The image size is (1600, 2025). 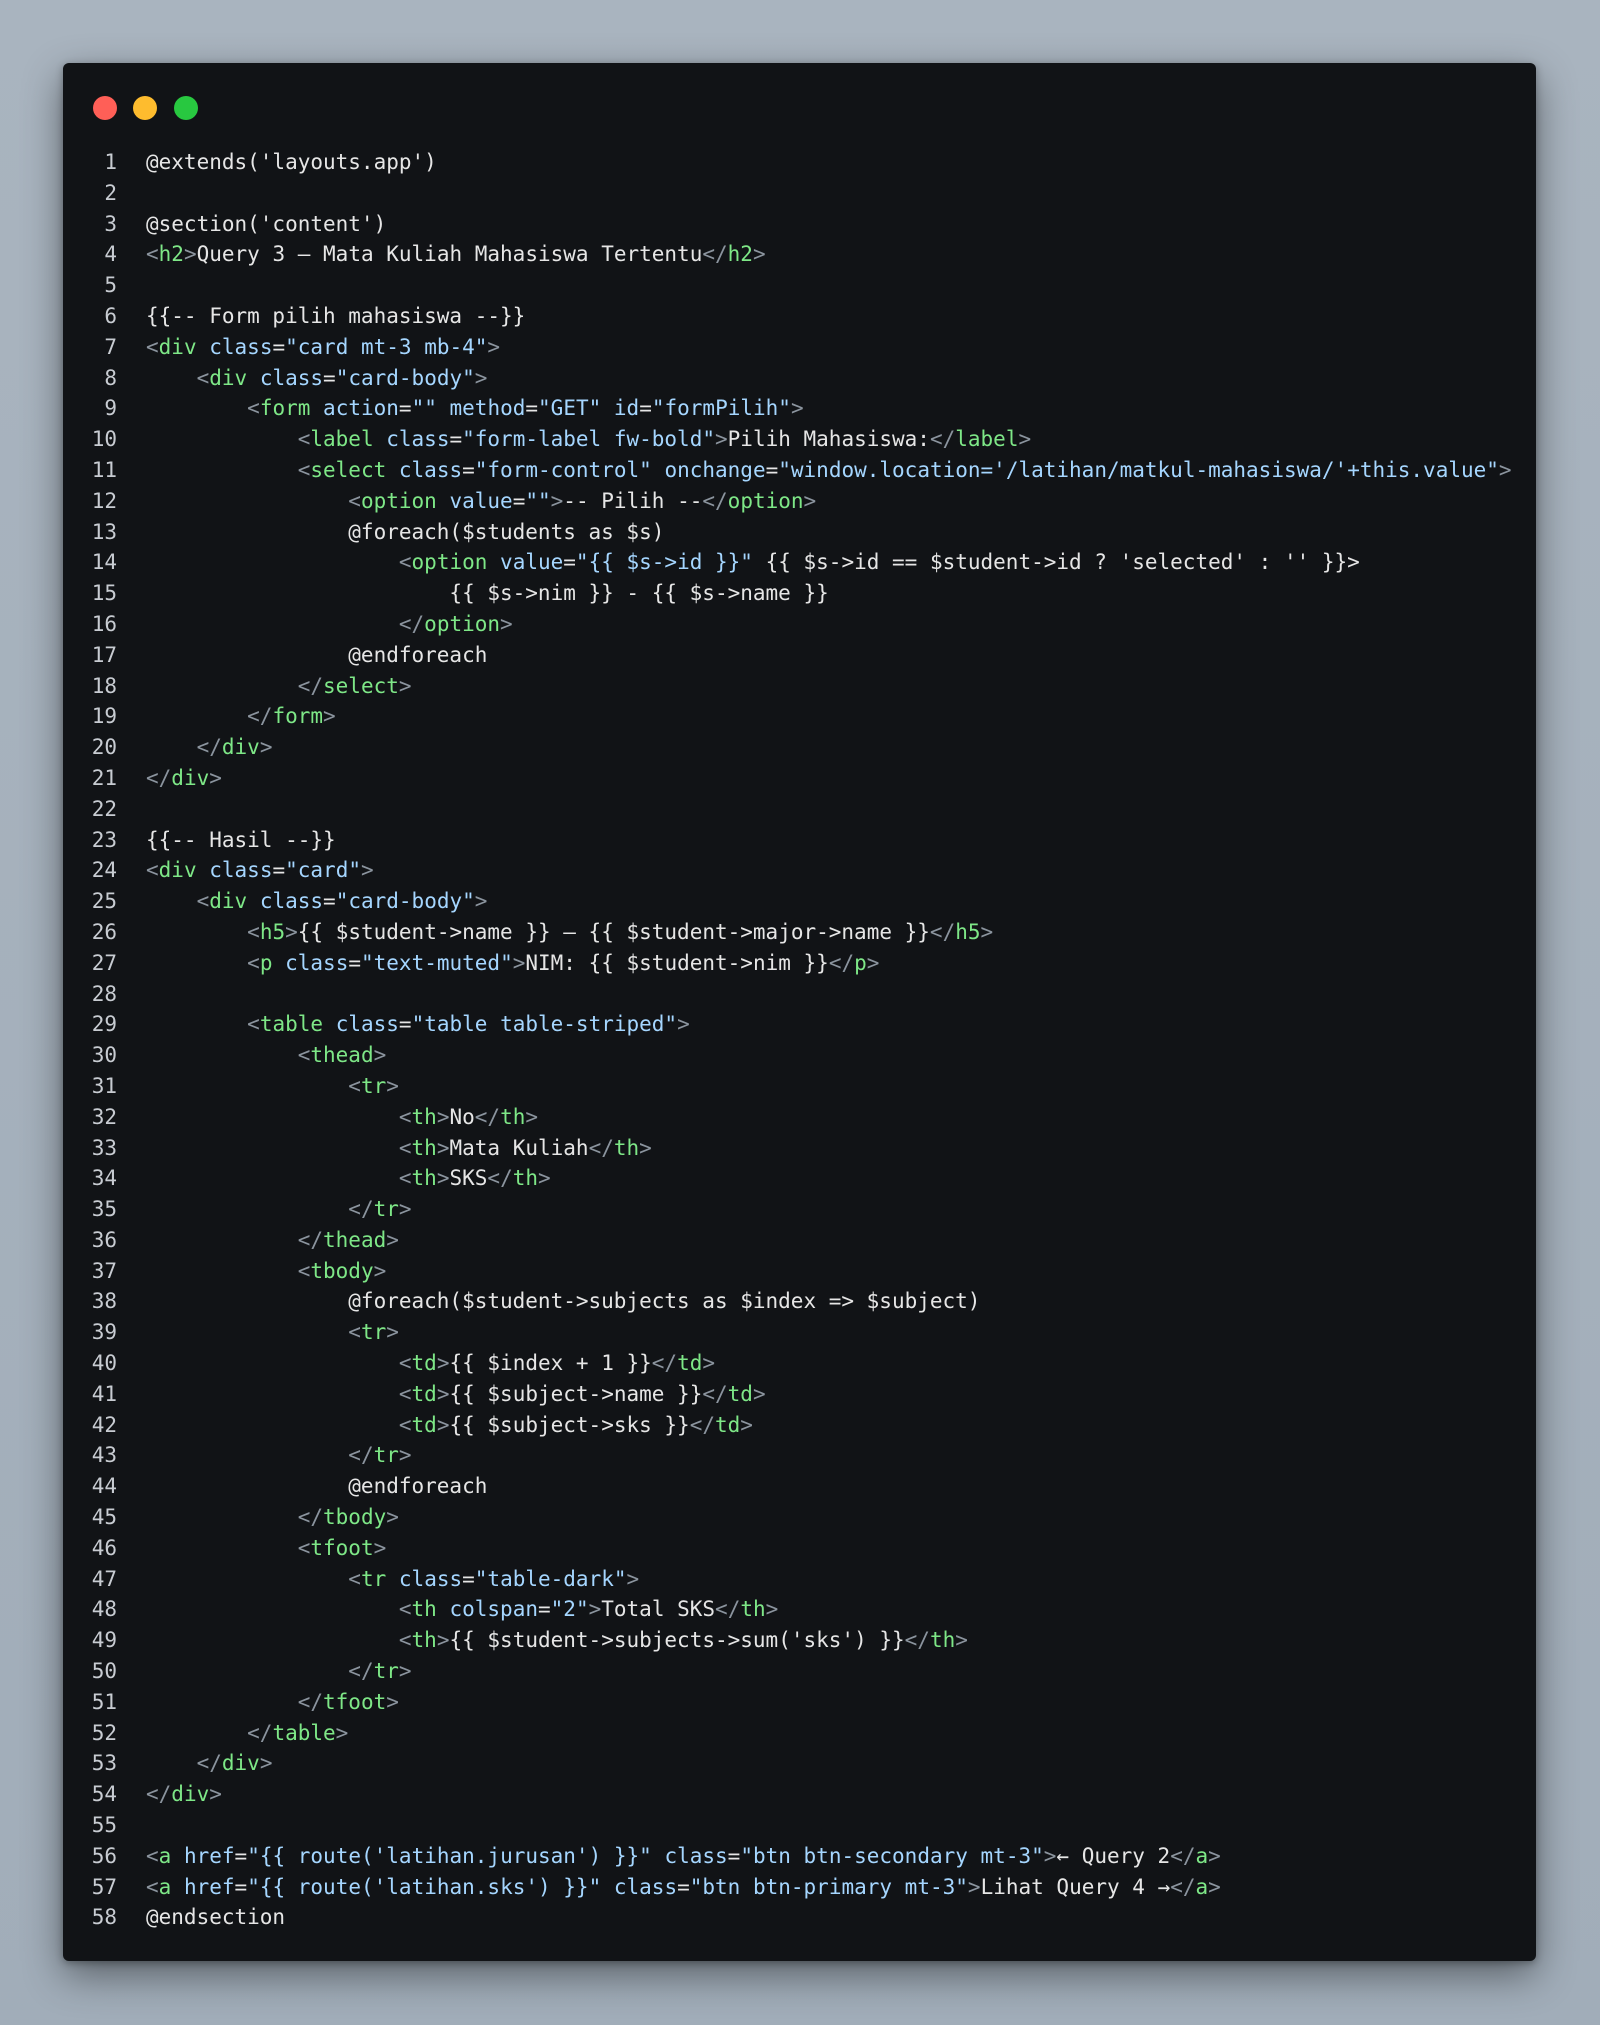 I want to click on line-number: 11, so click(x=104, y=469).